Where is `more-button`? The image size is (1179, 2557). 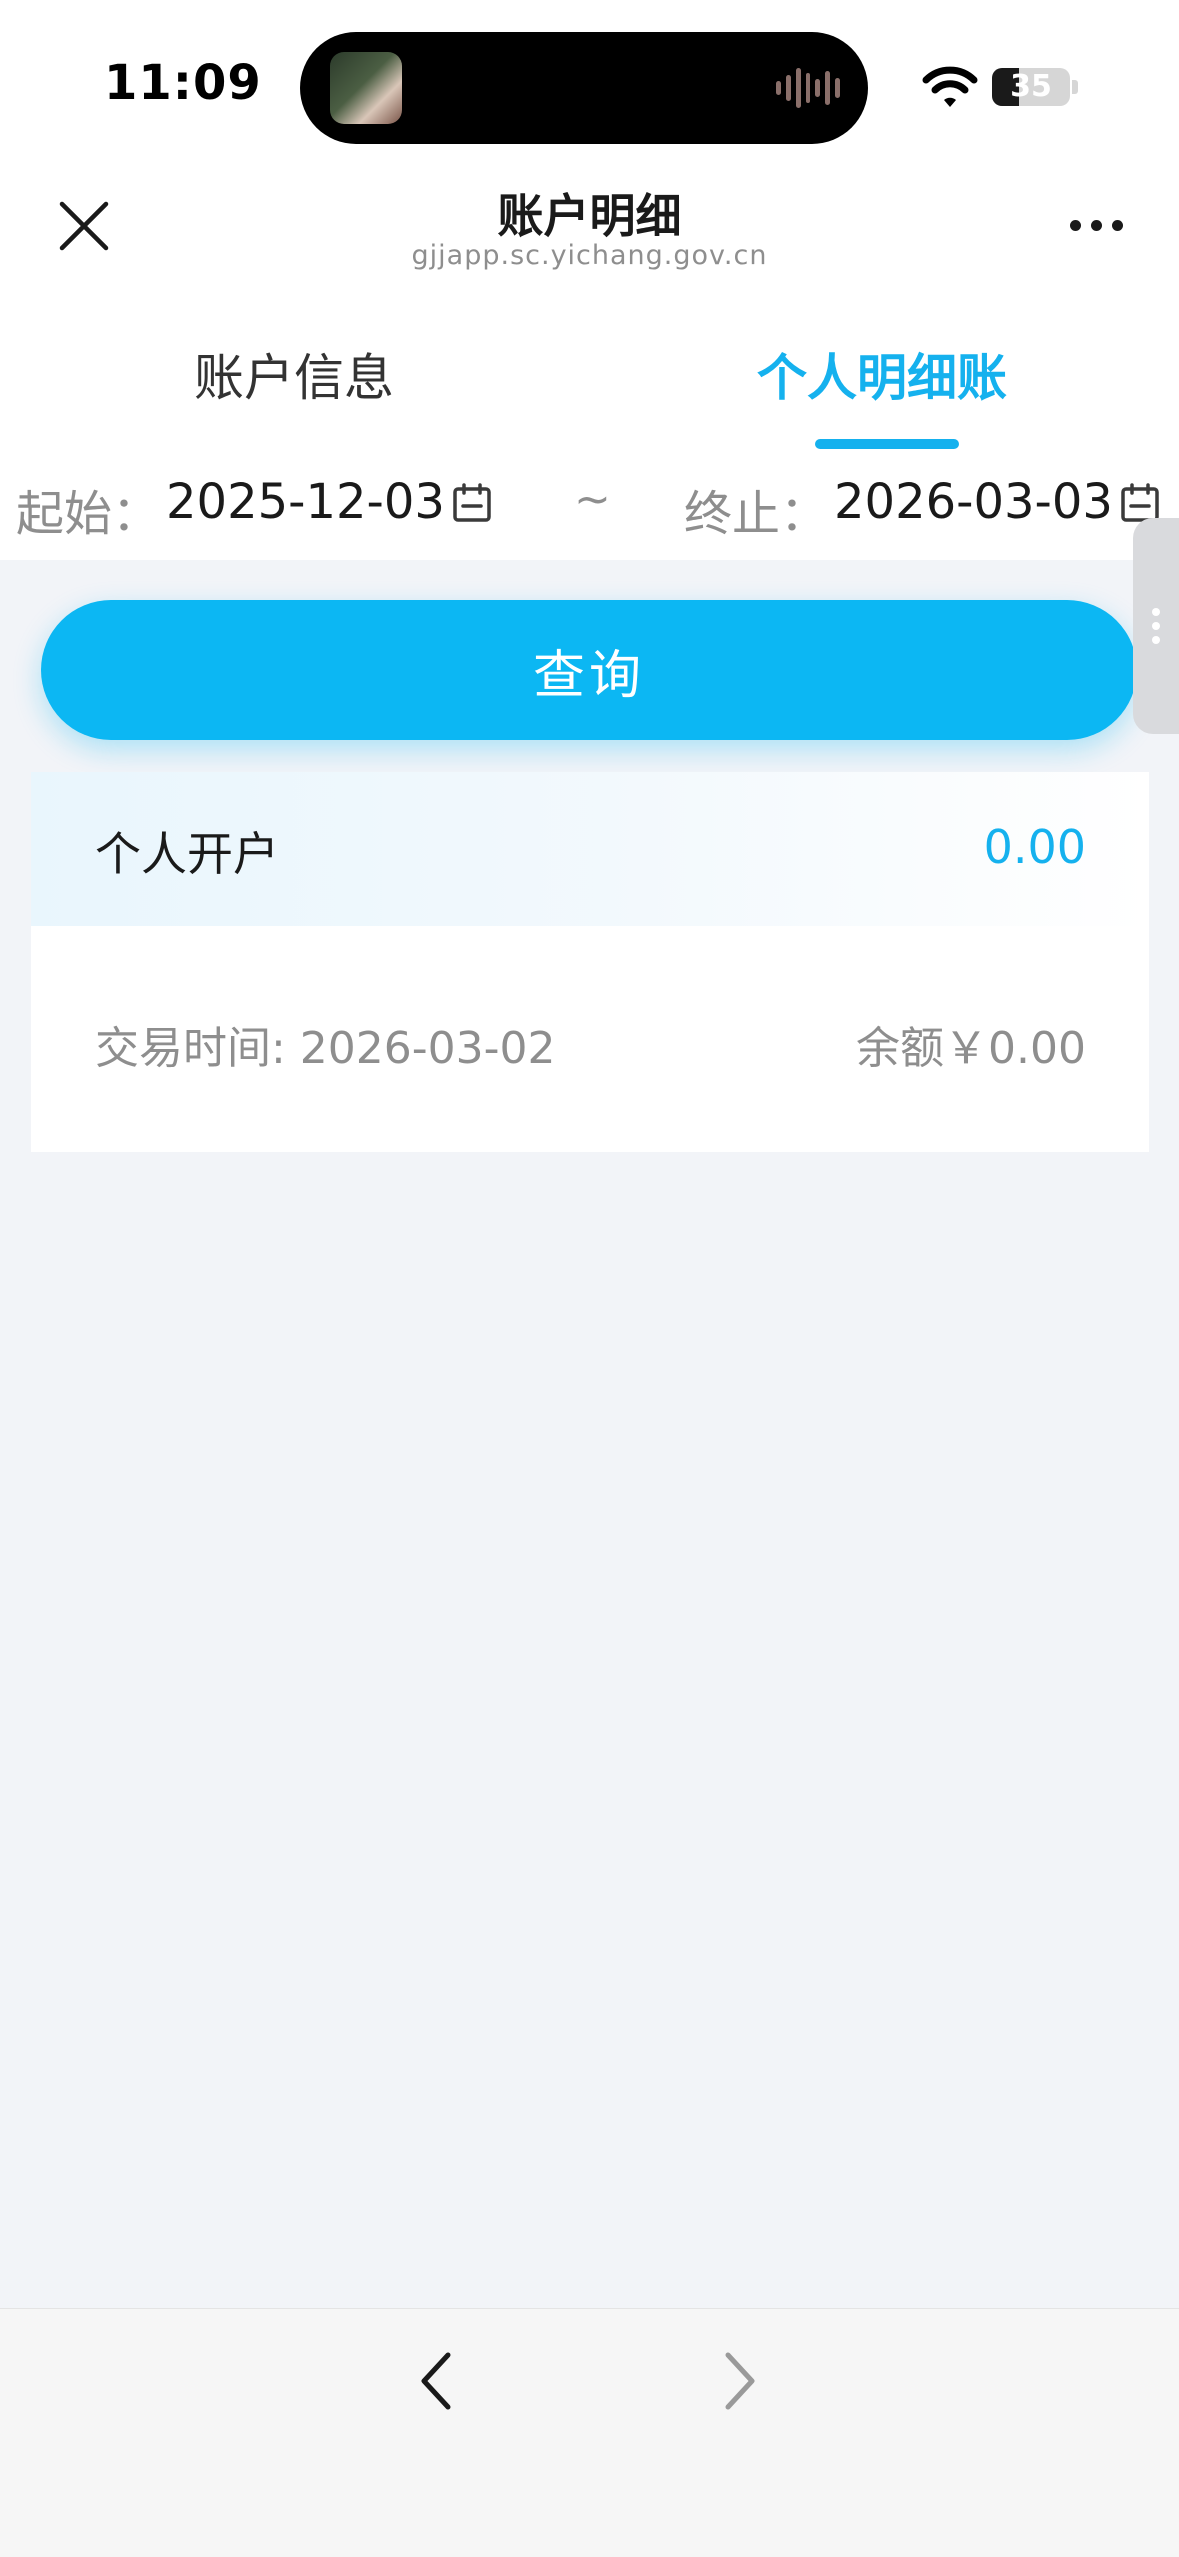 more-button is located at coordinates (1096, 225).